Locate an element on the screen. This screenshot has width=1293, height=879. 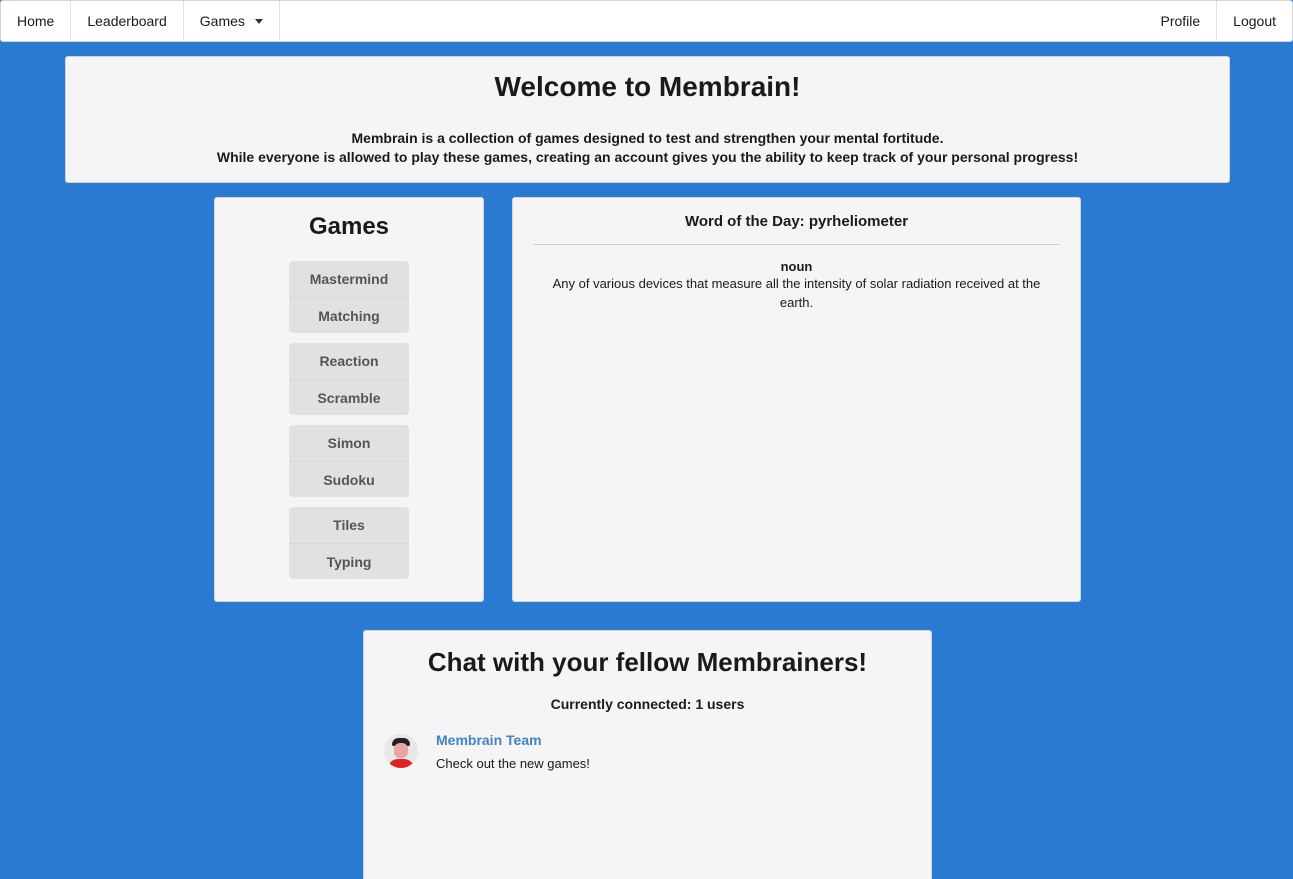
nav-right: Profile Logout is located at coordinates (1218, 21).